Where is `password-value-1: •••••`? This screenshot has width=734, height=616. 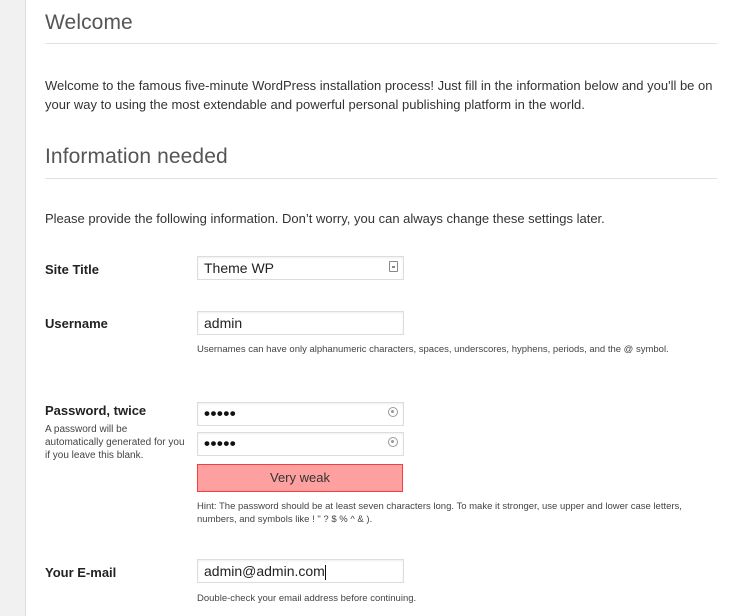
password-value-1: ••••• is located at coordinates (220, 413).